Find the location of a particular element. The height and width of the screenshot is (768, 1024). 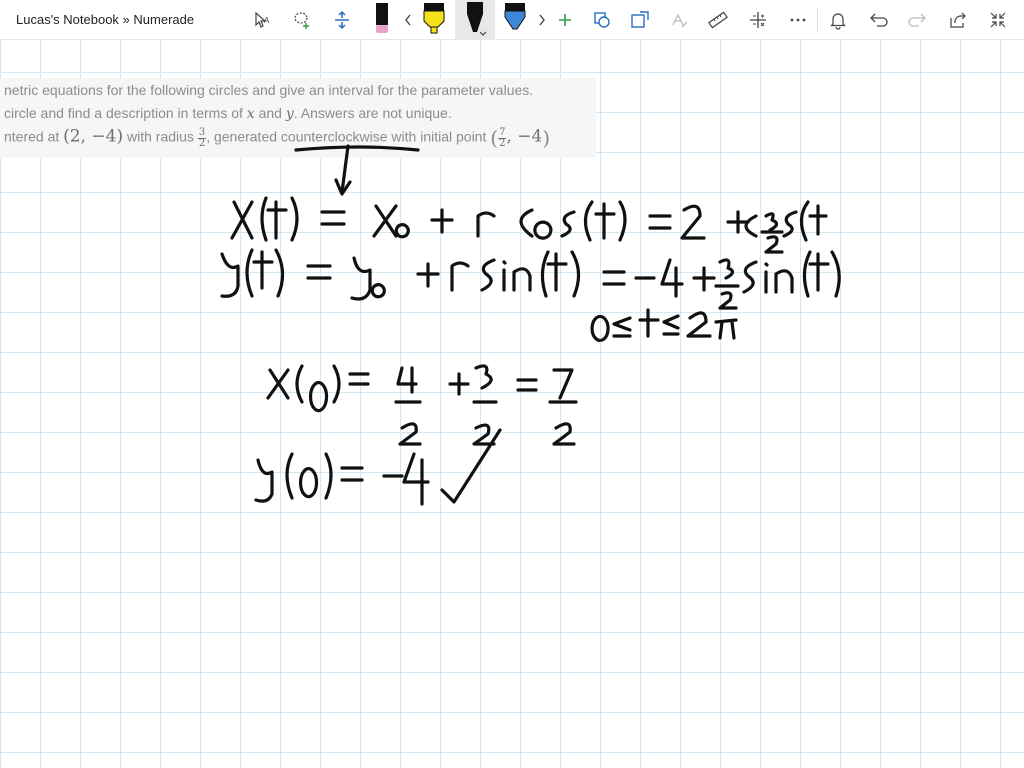

undo-icon is located at coordinates (879, 20).